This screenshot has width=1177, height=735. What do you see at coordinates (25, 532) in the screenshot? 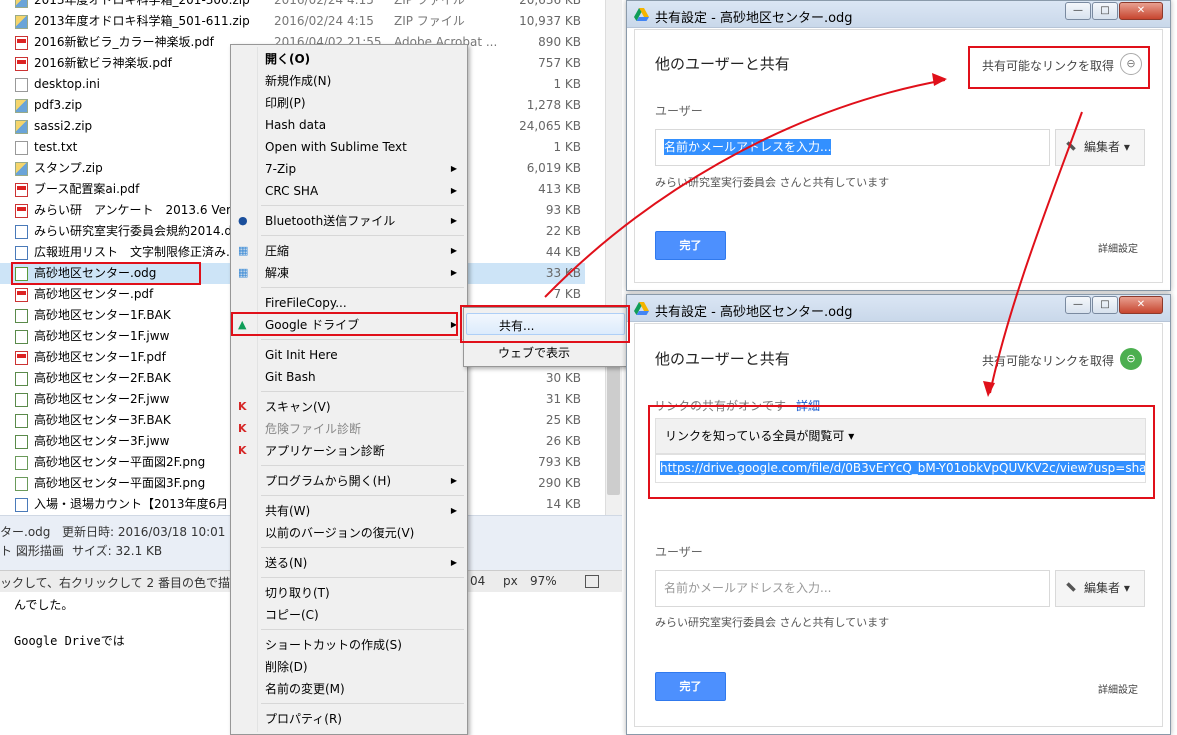
I see `details-filename: ター.odg` at bounding box center [25, 532].